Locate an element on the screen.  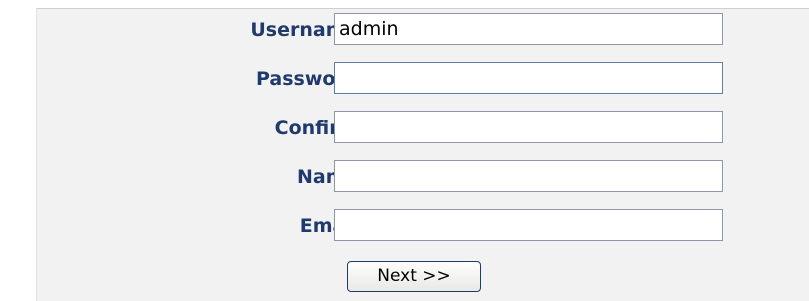
name-input is located at coordinates (528, 176).